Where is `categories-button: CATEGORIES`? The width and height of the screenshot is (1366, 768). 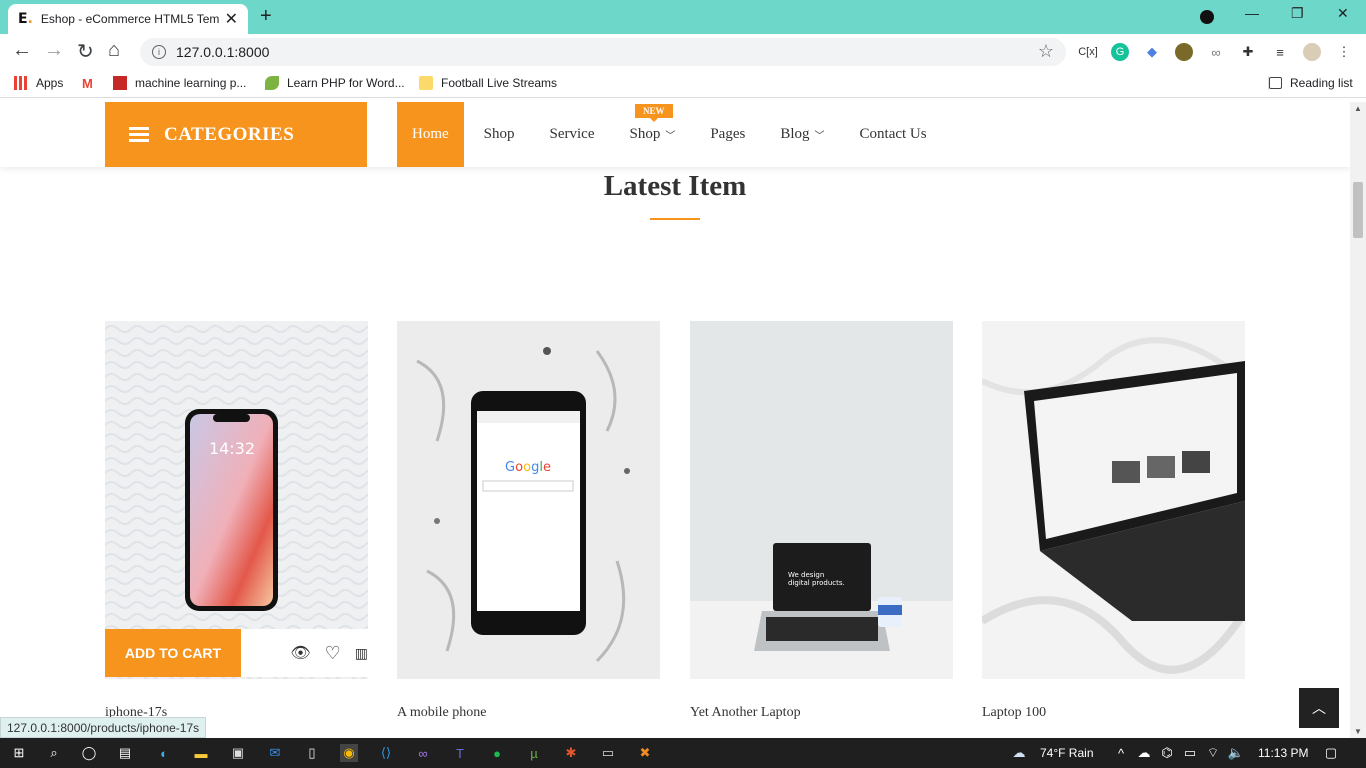 categories-button: CATEGORIES is located at coordinates (236, 134).